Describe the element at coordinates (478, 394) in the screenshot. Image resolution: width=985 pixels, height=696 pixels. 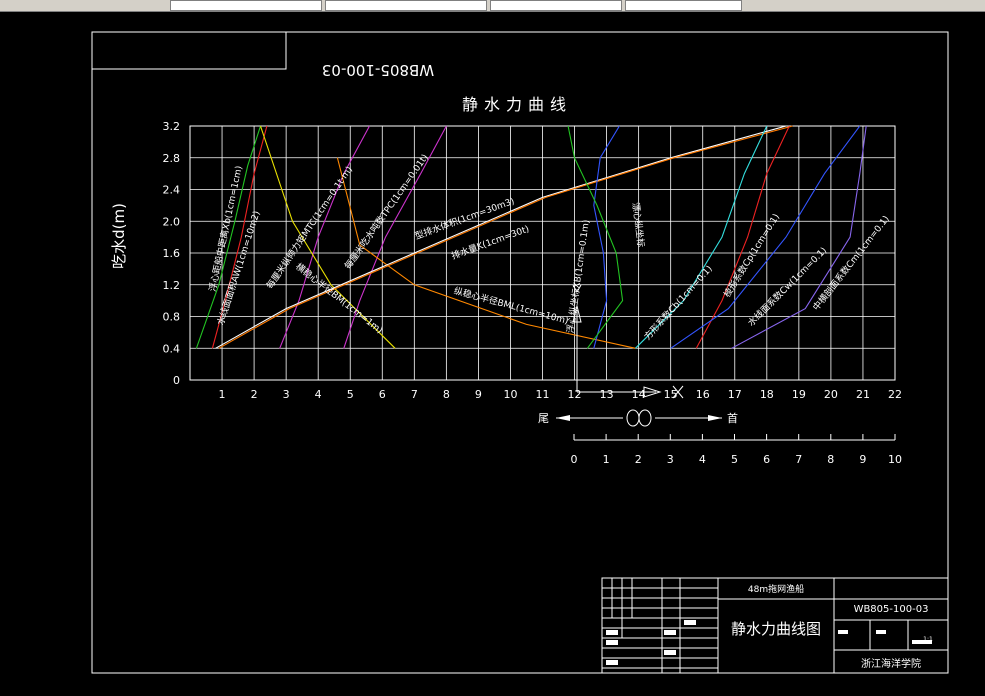
I see `x-tick-label: 9` at that location.